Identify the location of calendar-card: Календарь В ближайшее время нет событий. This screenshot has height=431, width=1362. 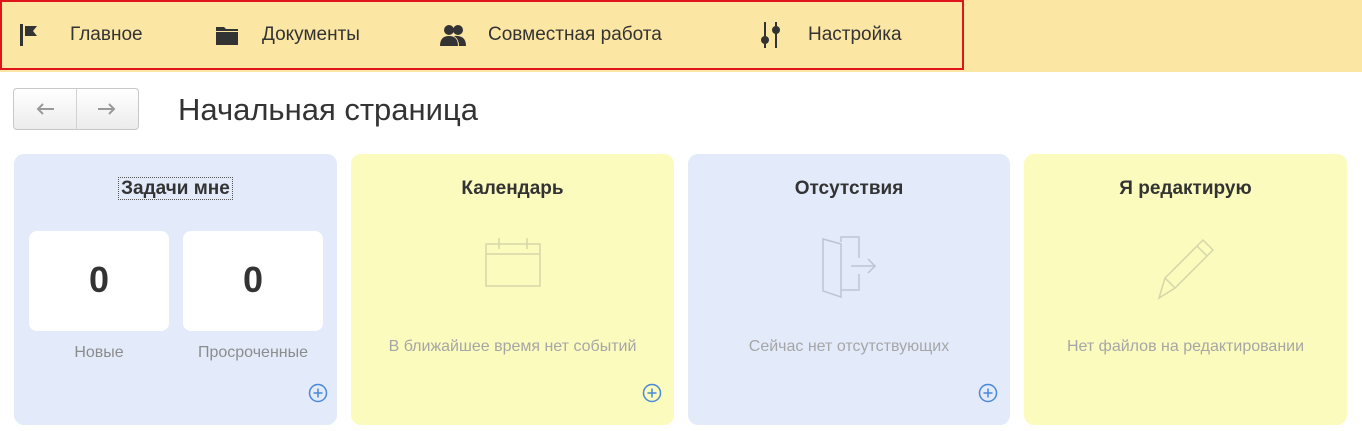
(512, 289).